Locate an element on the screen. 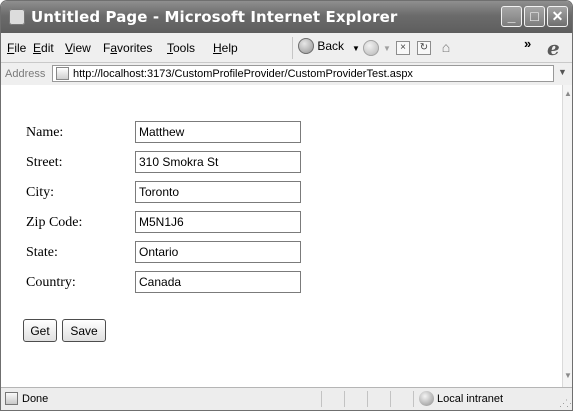 This screenshot has width=573, height=411. security-zone-label: Local intranet is located at coordinates (470, 399).